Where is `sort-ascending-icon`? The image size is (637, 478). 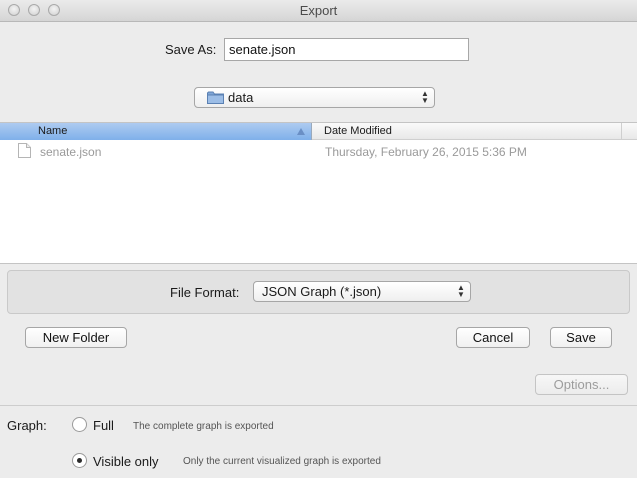
sort-ascending-icon is located at coordinates (301, 131).